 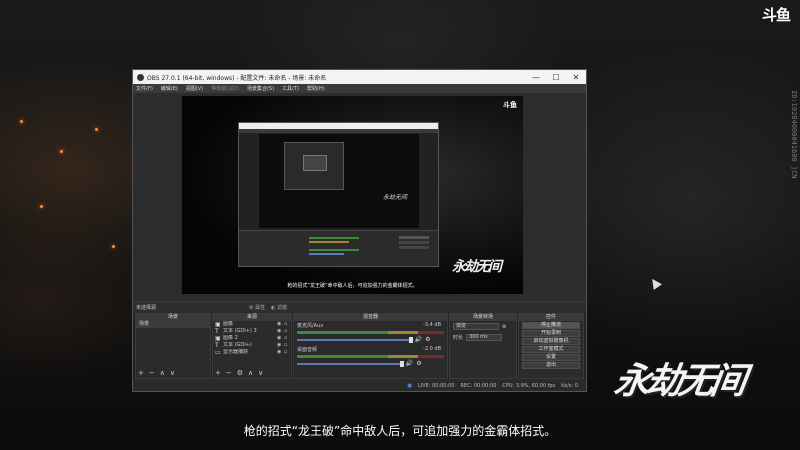 I want to click on menu-file: 文件(F), so click(x=144, y=88).